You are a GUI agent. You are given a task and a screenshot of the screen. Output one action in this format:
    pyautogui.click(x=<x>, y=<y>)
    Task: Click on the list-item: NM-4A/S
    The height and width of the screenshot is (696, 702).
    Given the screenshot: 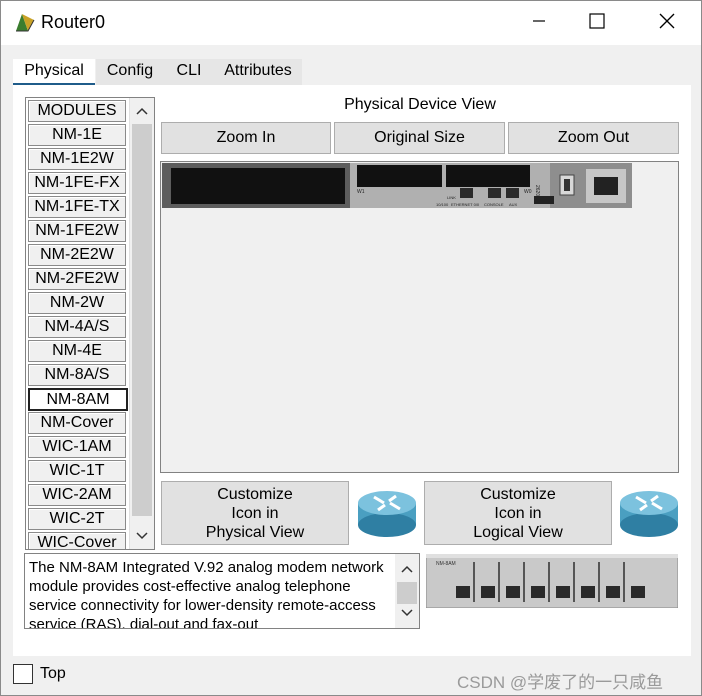 What is the action you would take?
    pyautogui.click(x=77, y=327)
    